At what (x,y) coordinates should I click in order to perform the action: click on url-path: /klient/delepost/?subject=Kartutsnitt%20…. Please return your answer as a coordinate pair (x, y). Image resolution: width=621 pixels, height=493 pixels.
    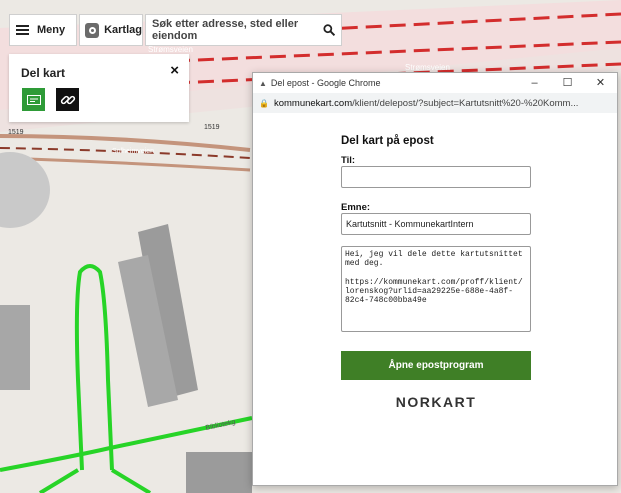
    Looking at the image, I should click on (465, 103).